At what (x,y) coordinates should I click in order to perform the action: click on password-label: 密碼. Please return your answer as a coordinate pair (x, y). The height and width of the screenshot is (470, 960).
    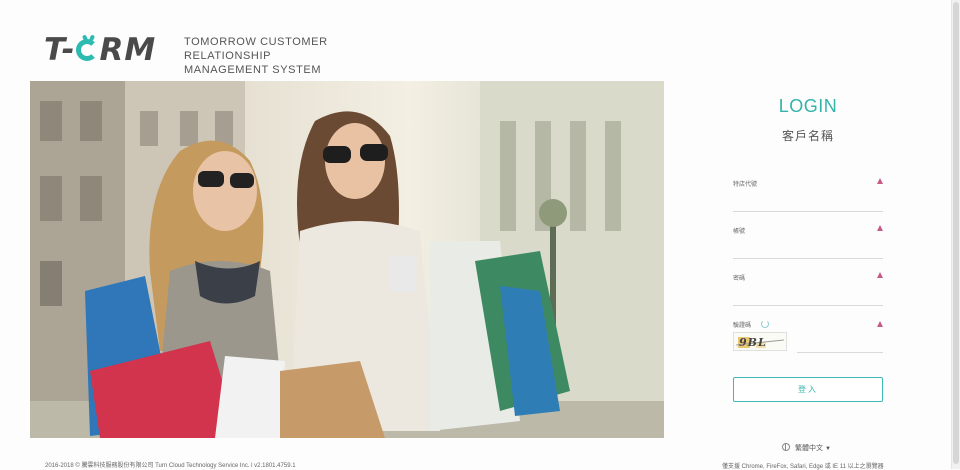
    Looking at the image, I should click on (739, 279).